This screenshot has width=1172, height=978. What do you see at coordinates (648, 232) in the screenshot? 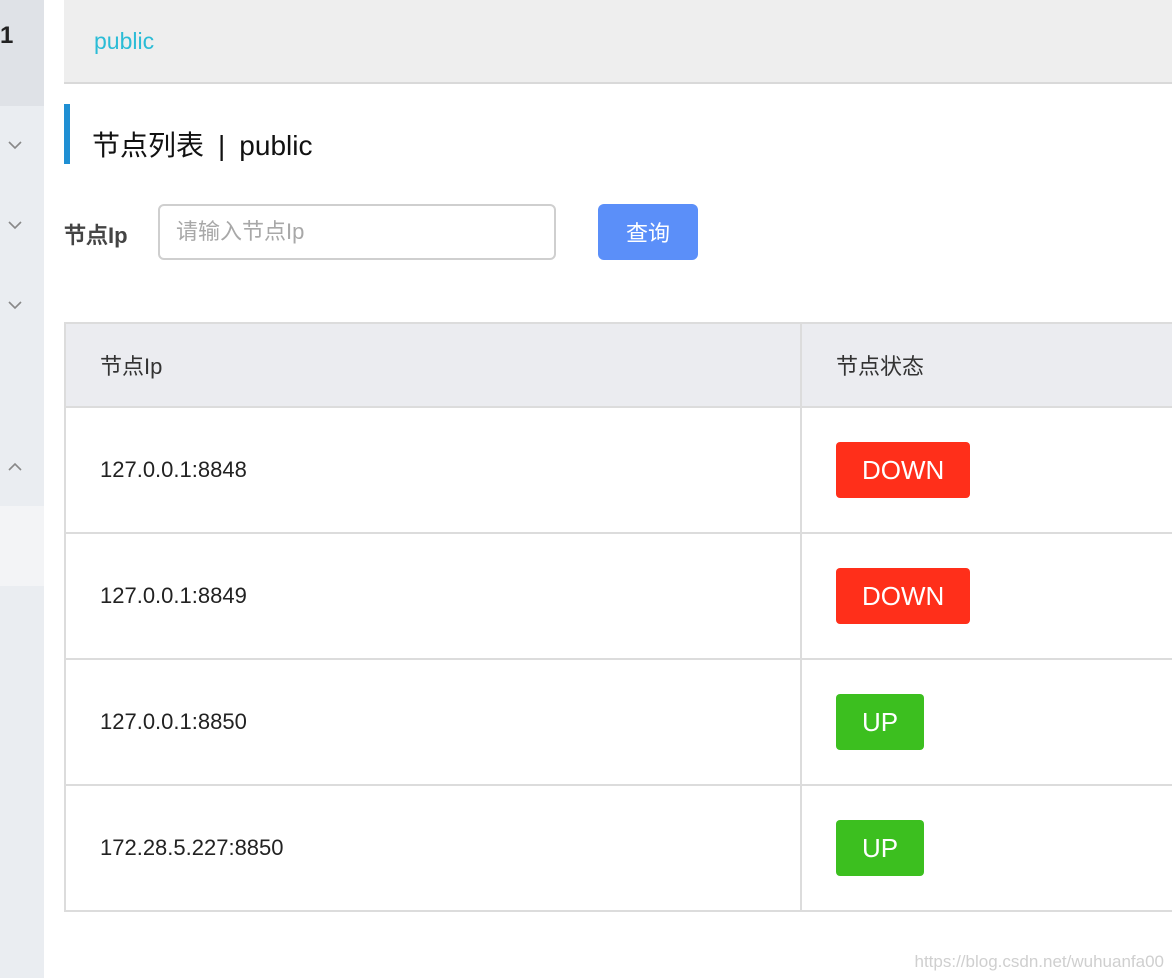
I see `query-button: 查询` at bounding box center [648, 232].